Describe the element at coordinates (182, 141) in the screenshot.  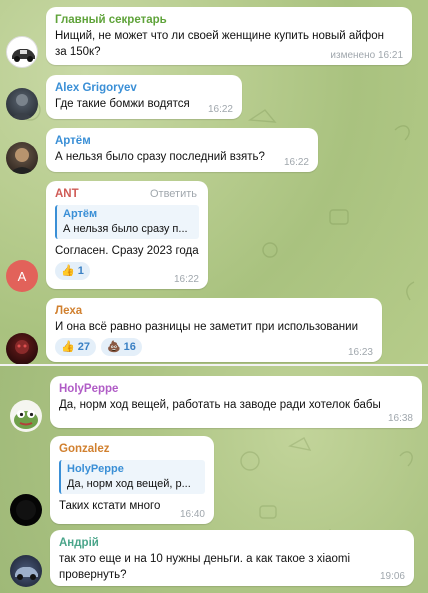
I see `sender-name: Артём` at that location.